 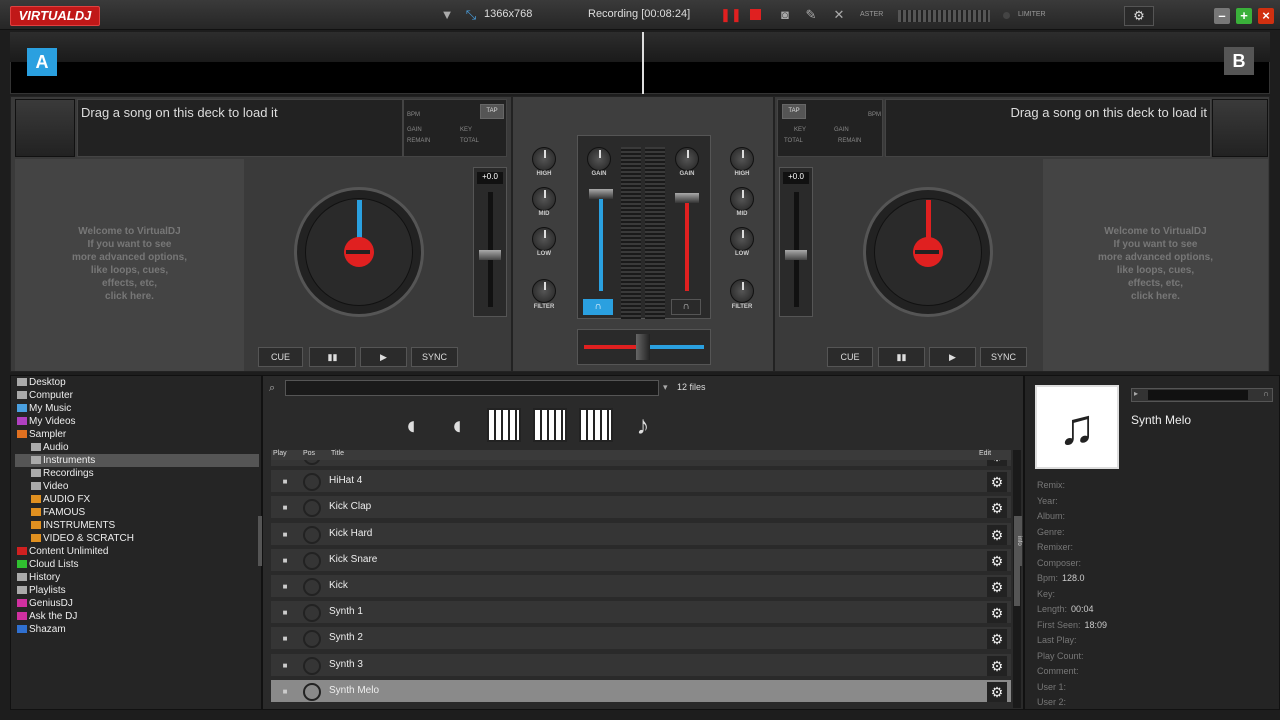 What do you see at coordinates (137, 460) in the screenshot?
I see `folder-item: Instruments` at bounding box center [137, 460].